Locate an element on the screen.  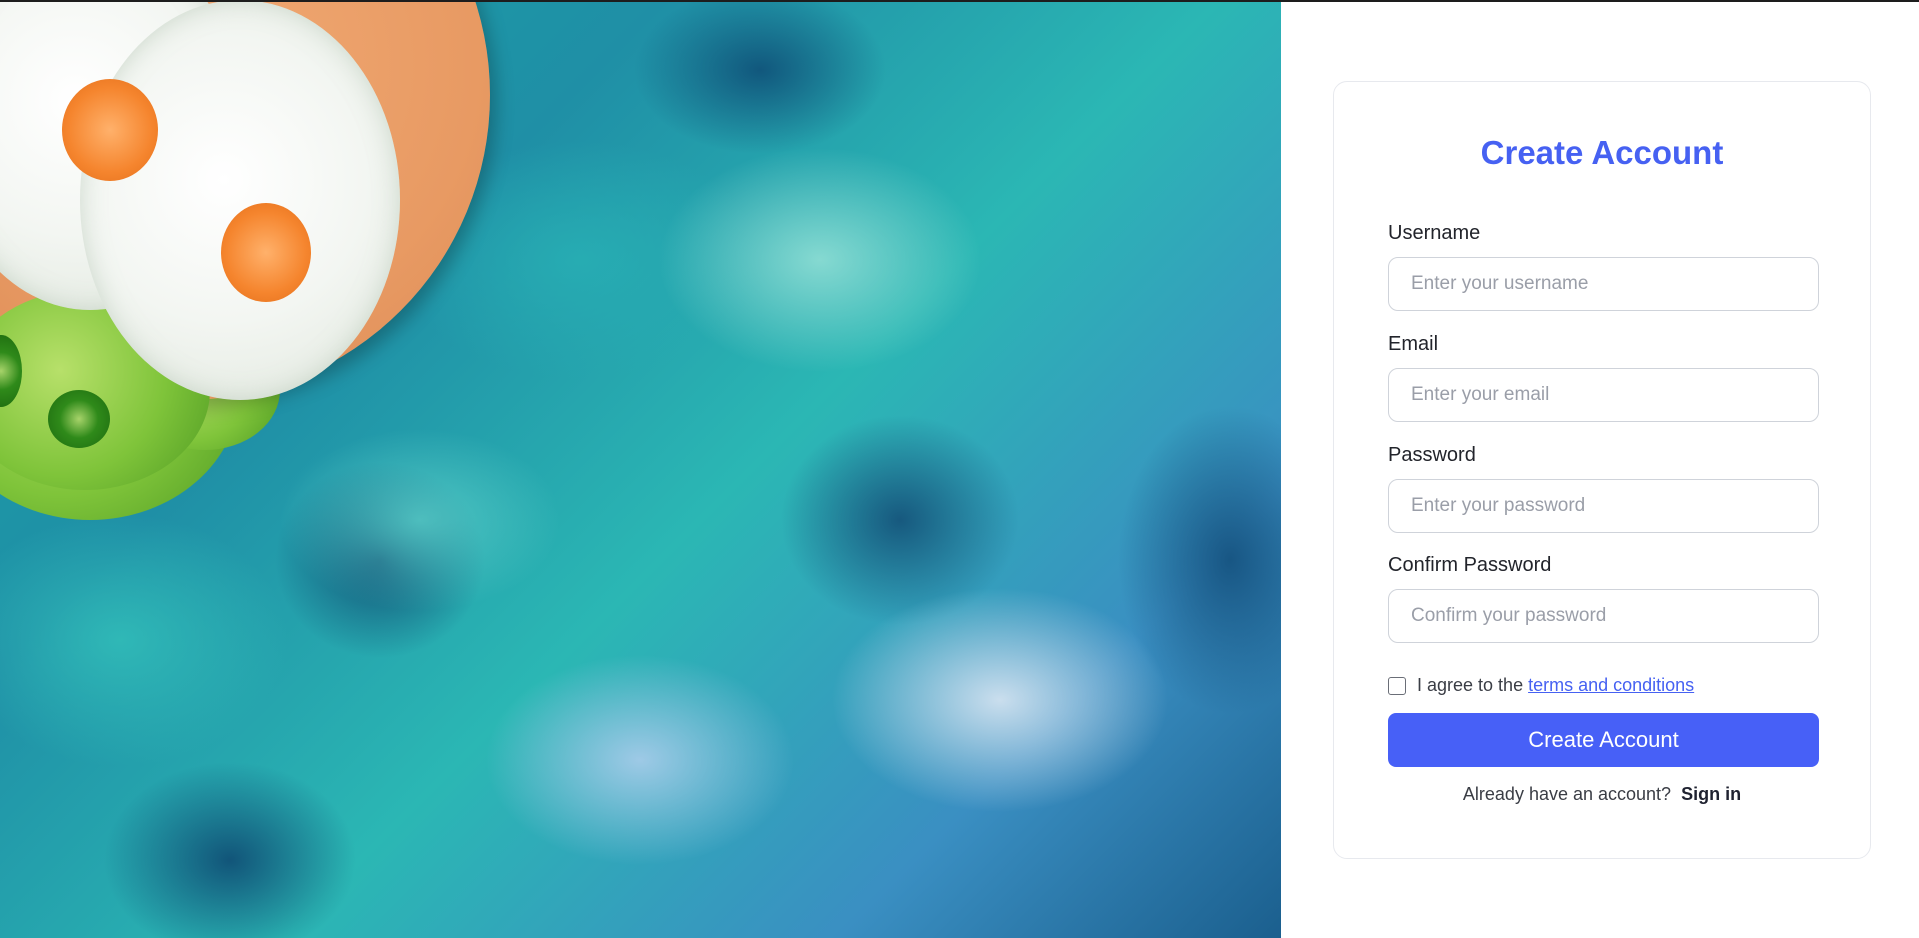
confirm-password-label: Confirm Password is located at coordinates (1470, 565).